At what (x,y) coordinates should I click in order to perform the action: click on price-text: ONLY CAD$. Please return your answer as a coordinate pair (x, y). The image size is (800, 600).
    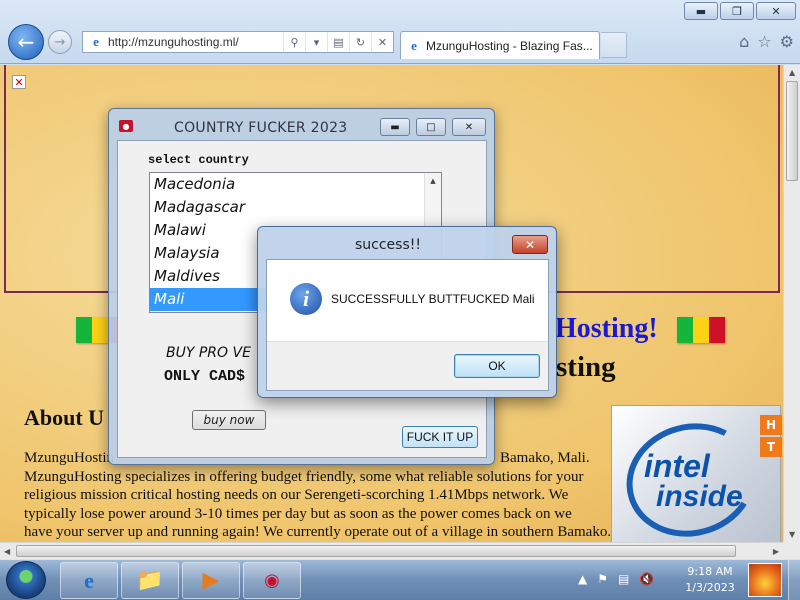
    Looking at the image, I should click on (205, 376).